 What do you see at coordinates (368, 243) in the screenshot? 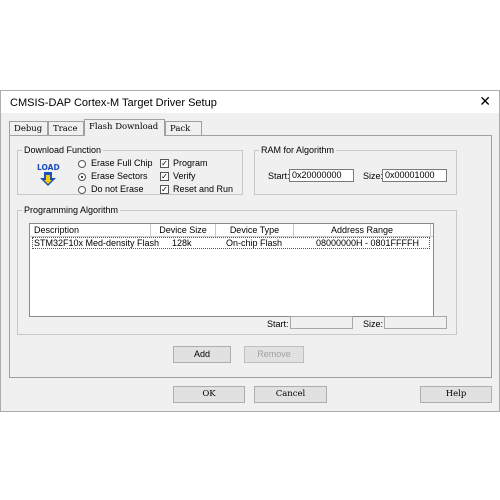
I see `table-cell-address-range: 08000000H - 0801FFFFH` at bounding box center [368, 243].